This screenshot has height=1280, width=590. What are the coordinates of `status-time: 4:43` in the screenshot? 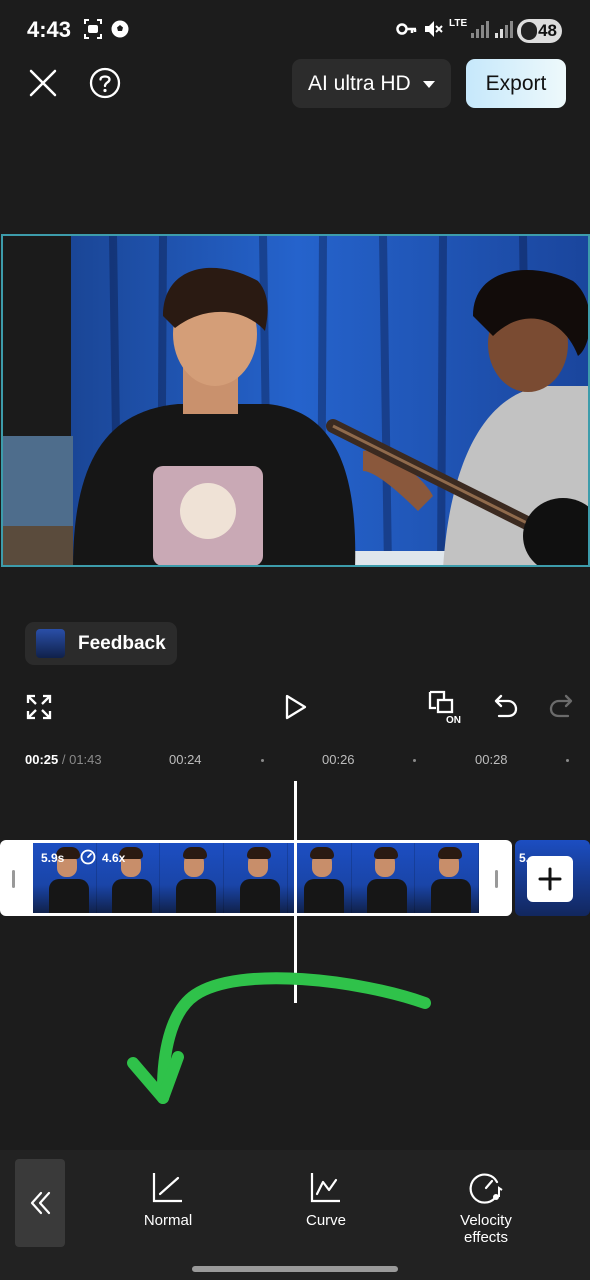 It's located at (49, 29).